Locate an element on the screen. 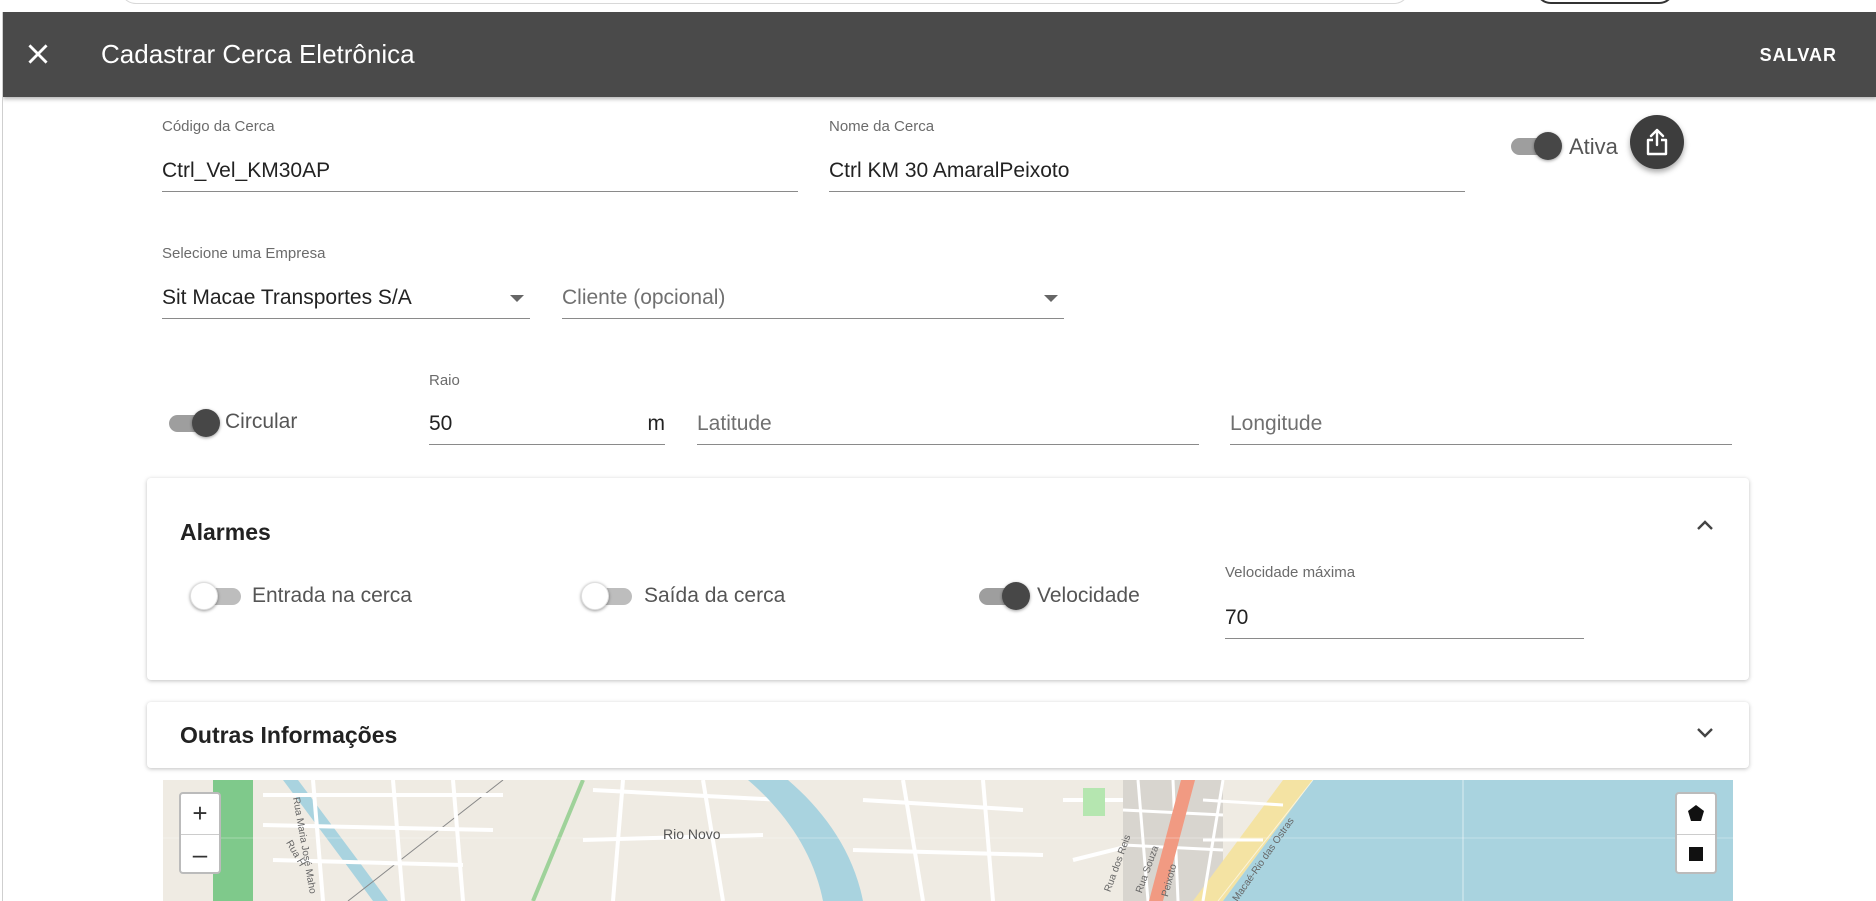 This screenshot has height=901, width=1876. polygon-draw-icon is located at coordinates (1696, 813).